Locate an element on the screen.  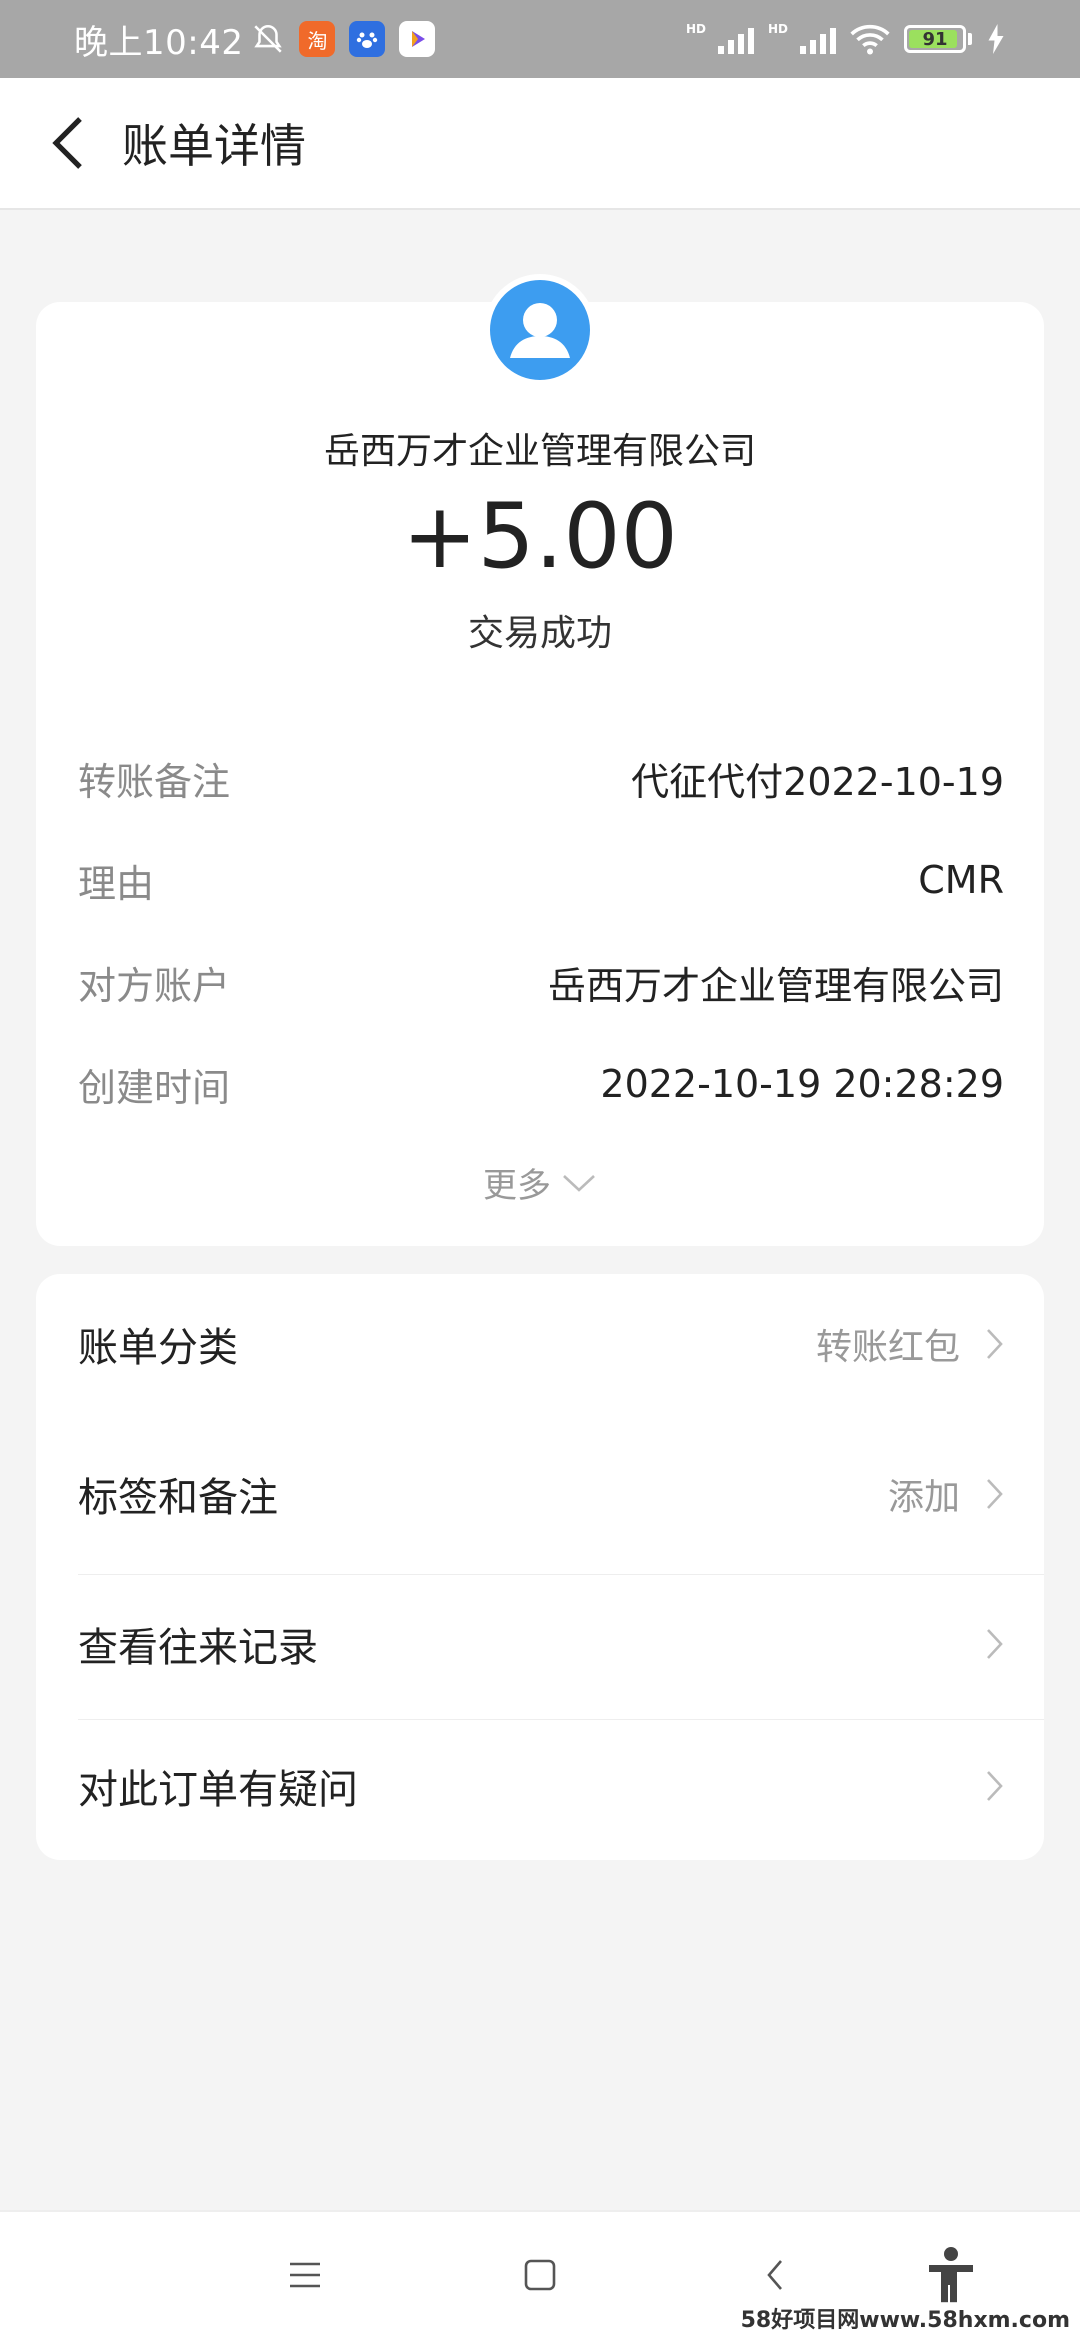
action-label: 对此订单有疑问 is located at coordinates (218, 1790).